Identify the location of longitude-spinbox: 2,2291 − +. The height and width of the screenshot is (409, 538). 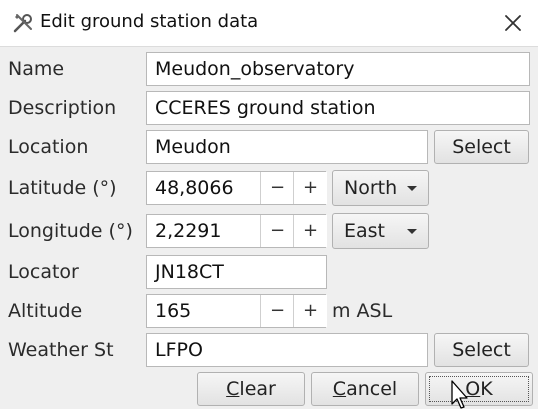
(236, 231).